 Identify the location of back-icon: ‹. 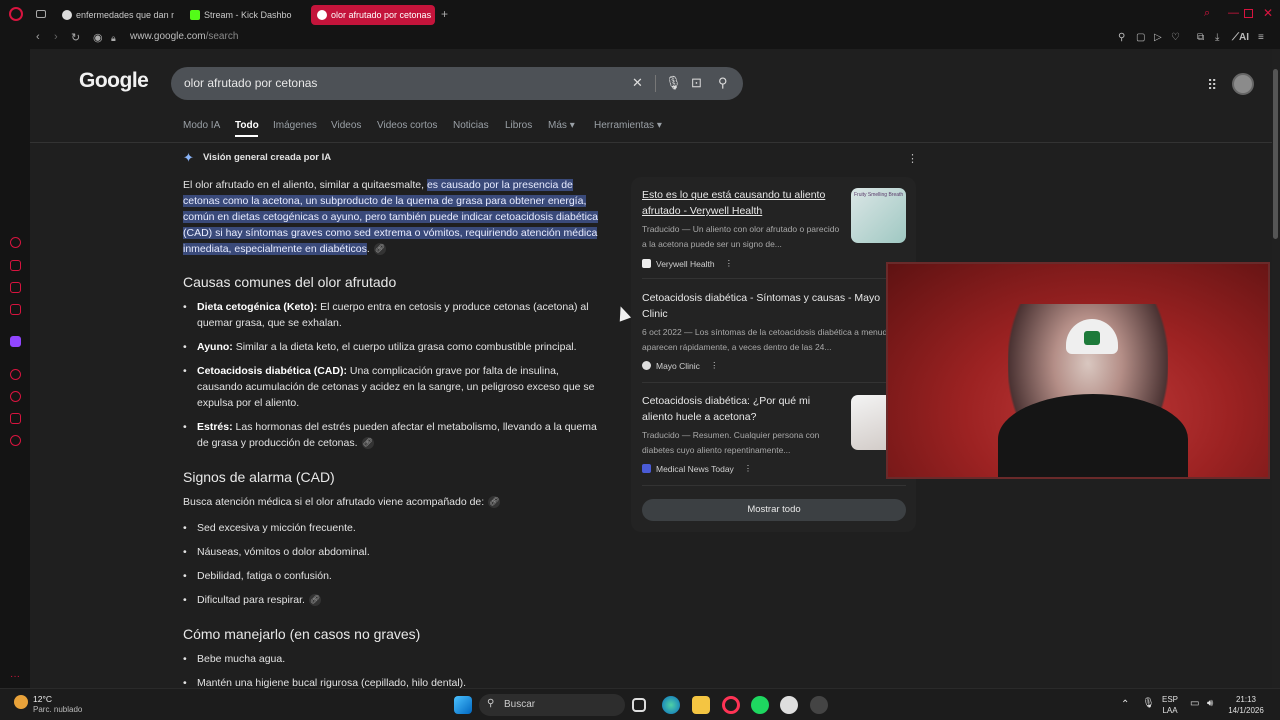
(38, 37).